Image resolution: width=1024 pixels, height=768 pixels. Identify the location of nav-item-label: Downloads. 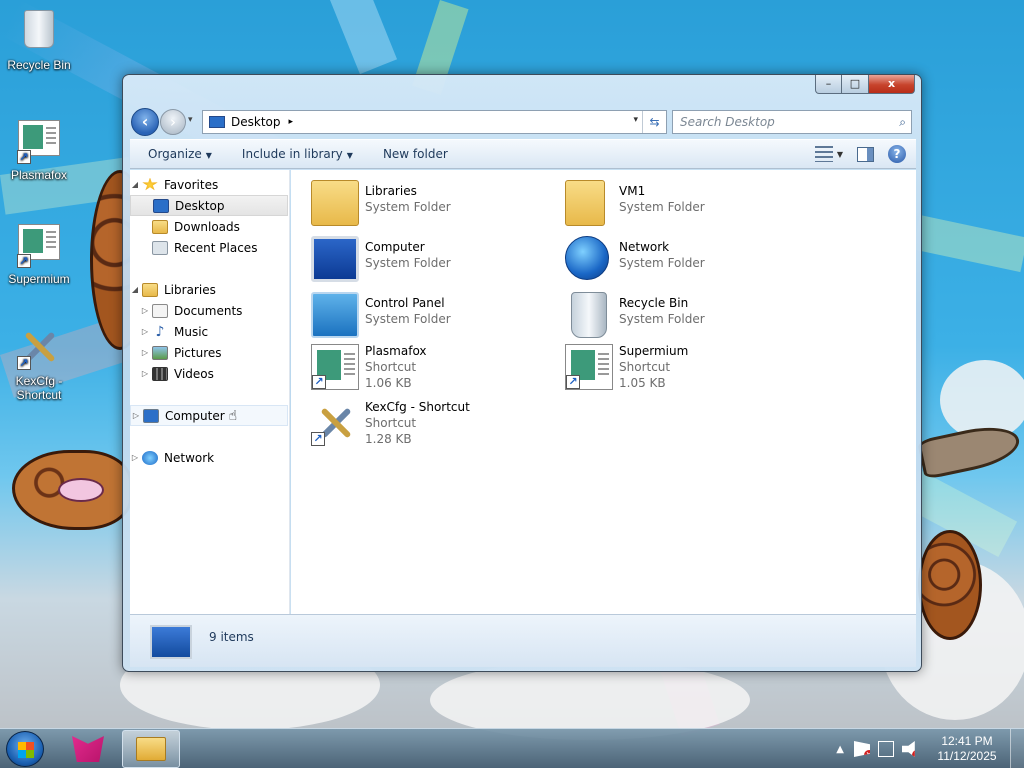
(207, 226).